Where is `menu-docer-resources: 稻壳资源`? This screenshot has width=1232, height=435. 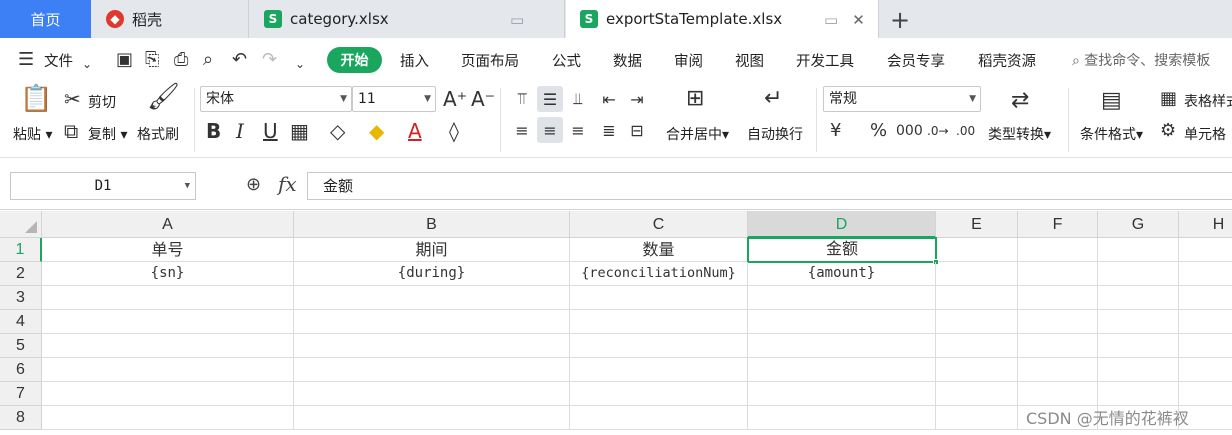 menu-docer-resources: 稻壳资源 is located at coordinates (1007, 60).